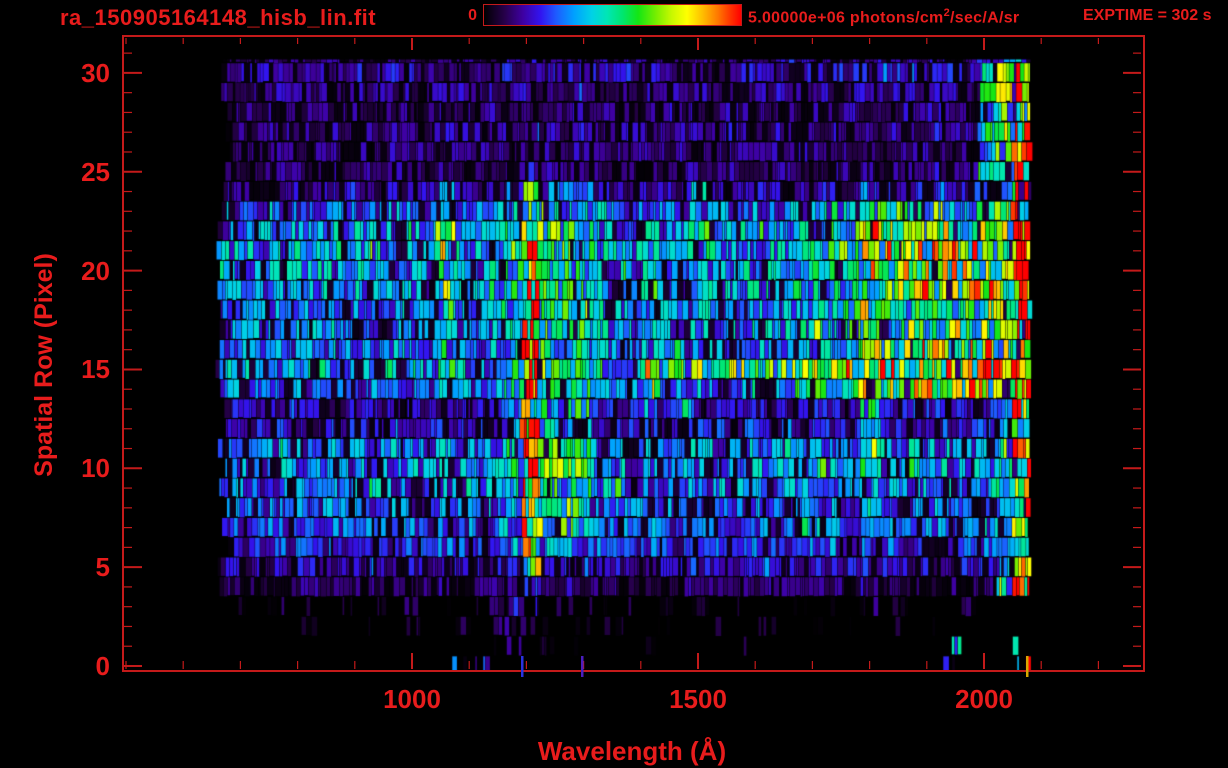 The image size is (1228, 768). What do you see at coordinates (846, 18) in the screenshot?
I see `colorbar-max-value: 5.00000e+06 photons/cm` at bounding box center [846, 18].